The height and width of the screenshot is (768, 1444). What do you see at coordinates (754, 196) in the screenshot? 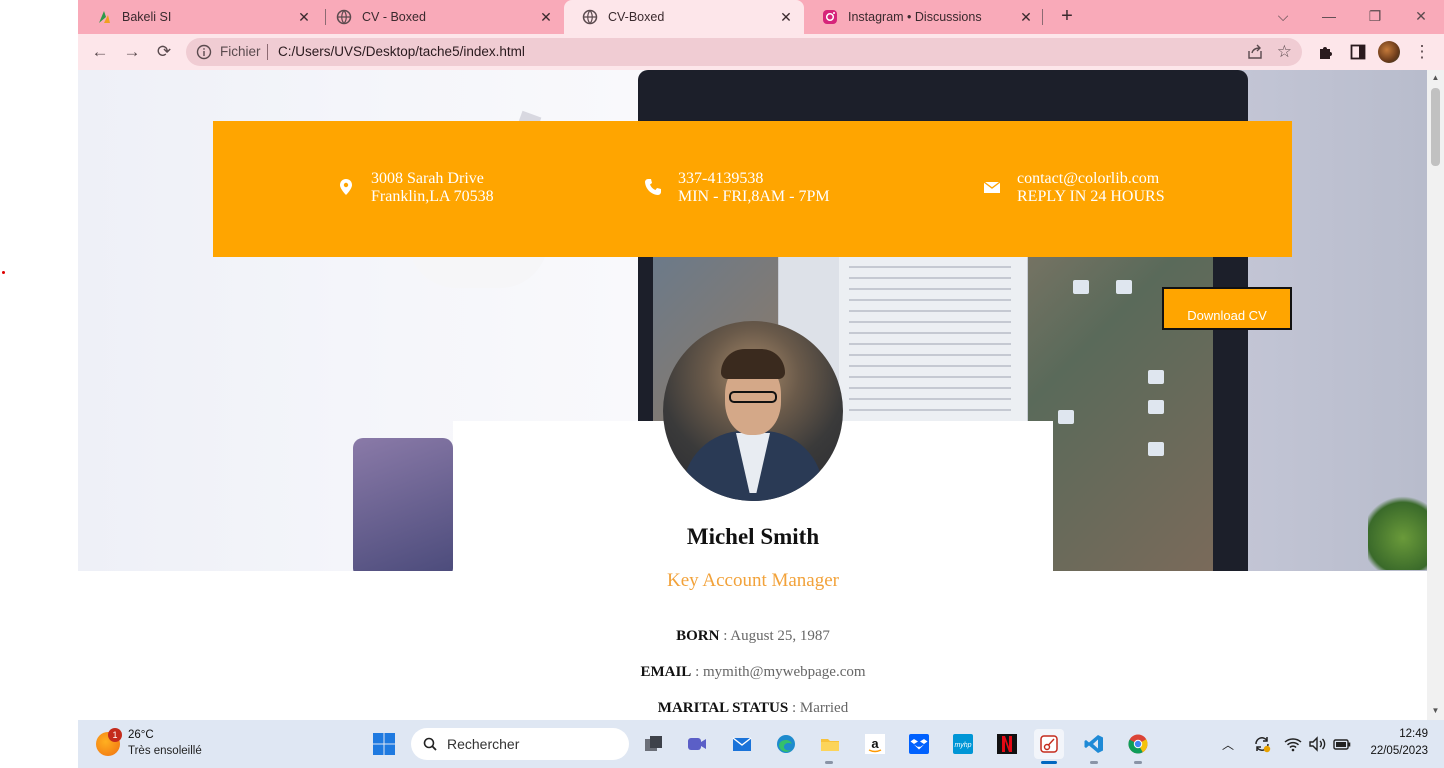
I see `phone-hours: MIN - FRI,8AM - 7PM` at bounding box center [754, 196].